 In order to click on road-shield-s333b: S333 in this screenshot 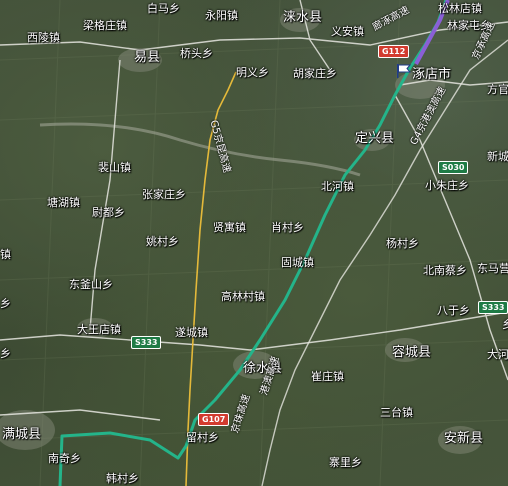, I will do `click(493, 307)`.